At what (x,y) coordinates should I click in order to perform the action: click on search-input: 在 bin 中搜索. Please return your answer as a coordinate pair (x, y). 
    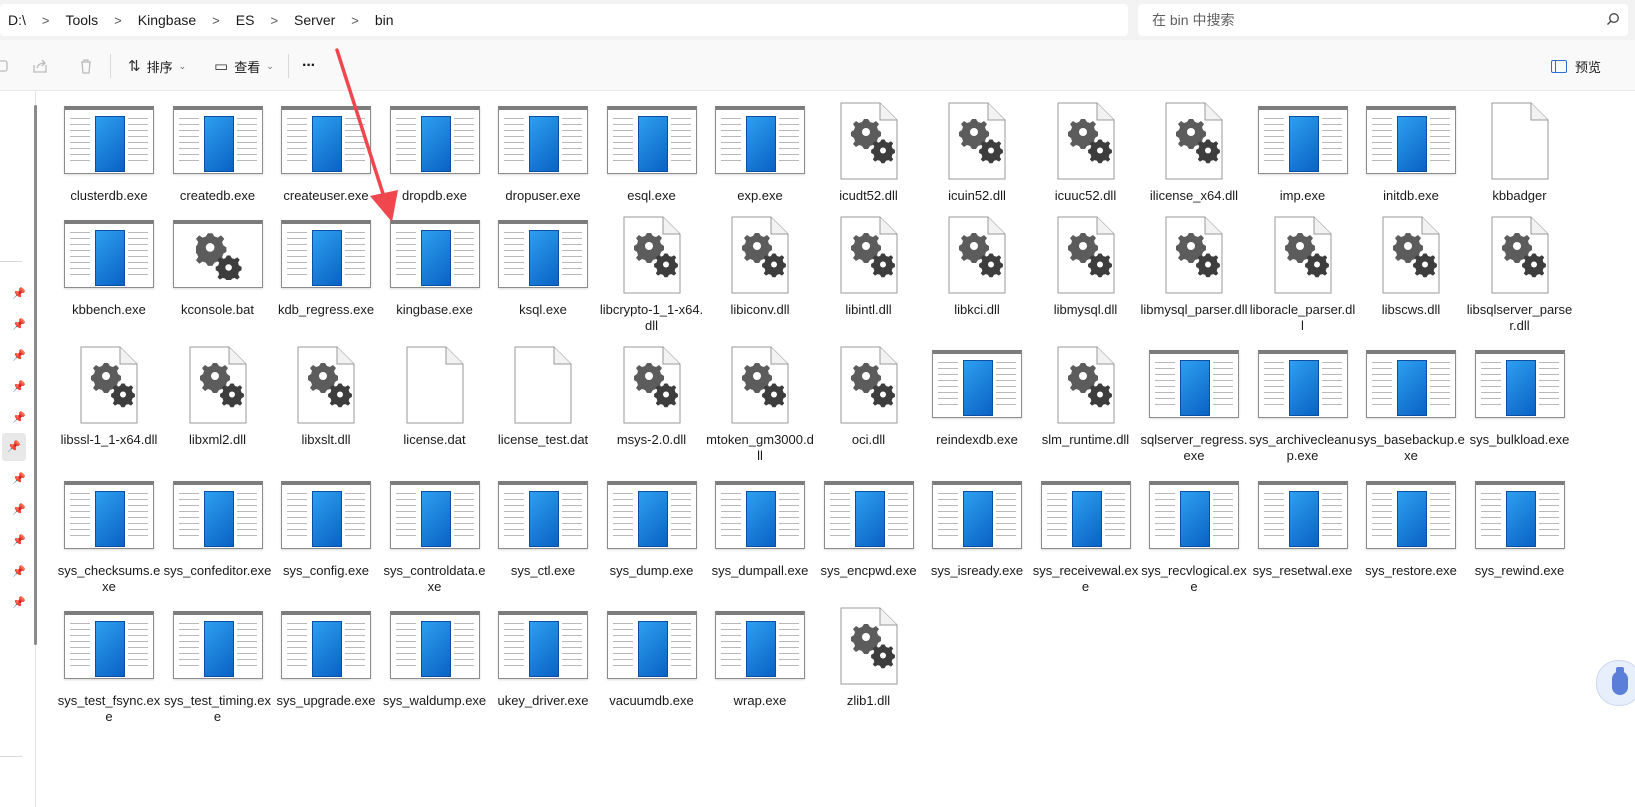
    Looking at the image, I should click on (1383, 20).